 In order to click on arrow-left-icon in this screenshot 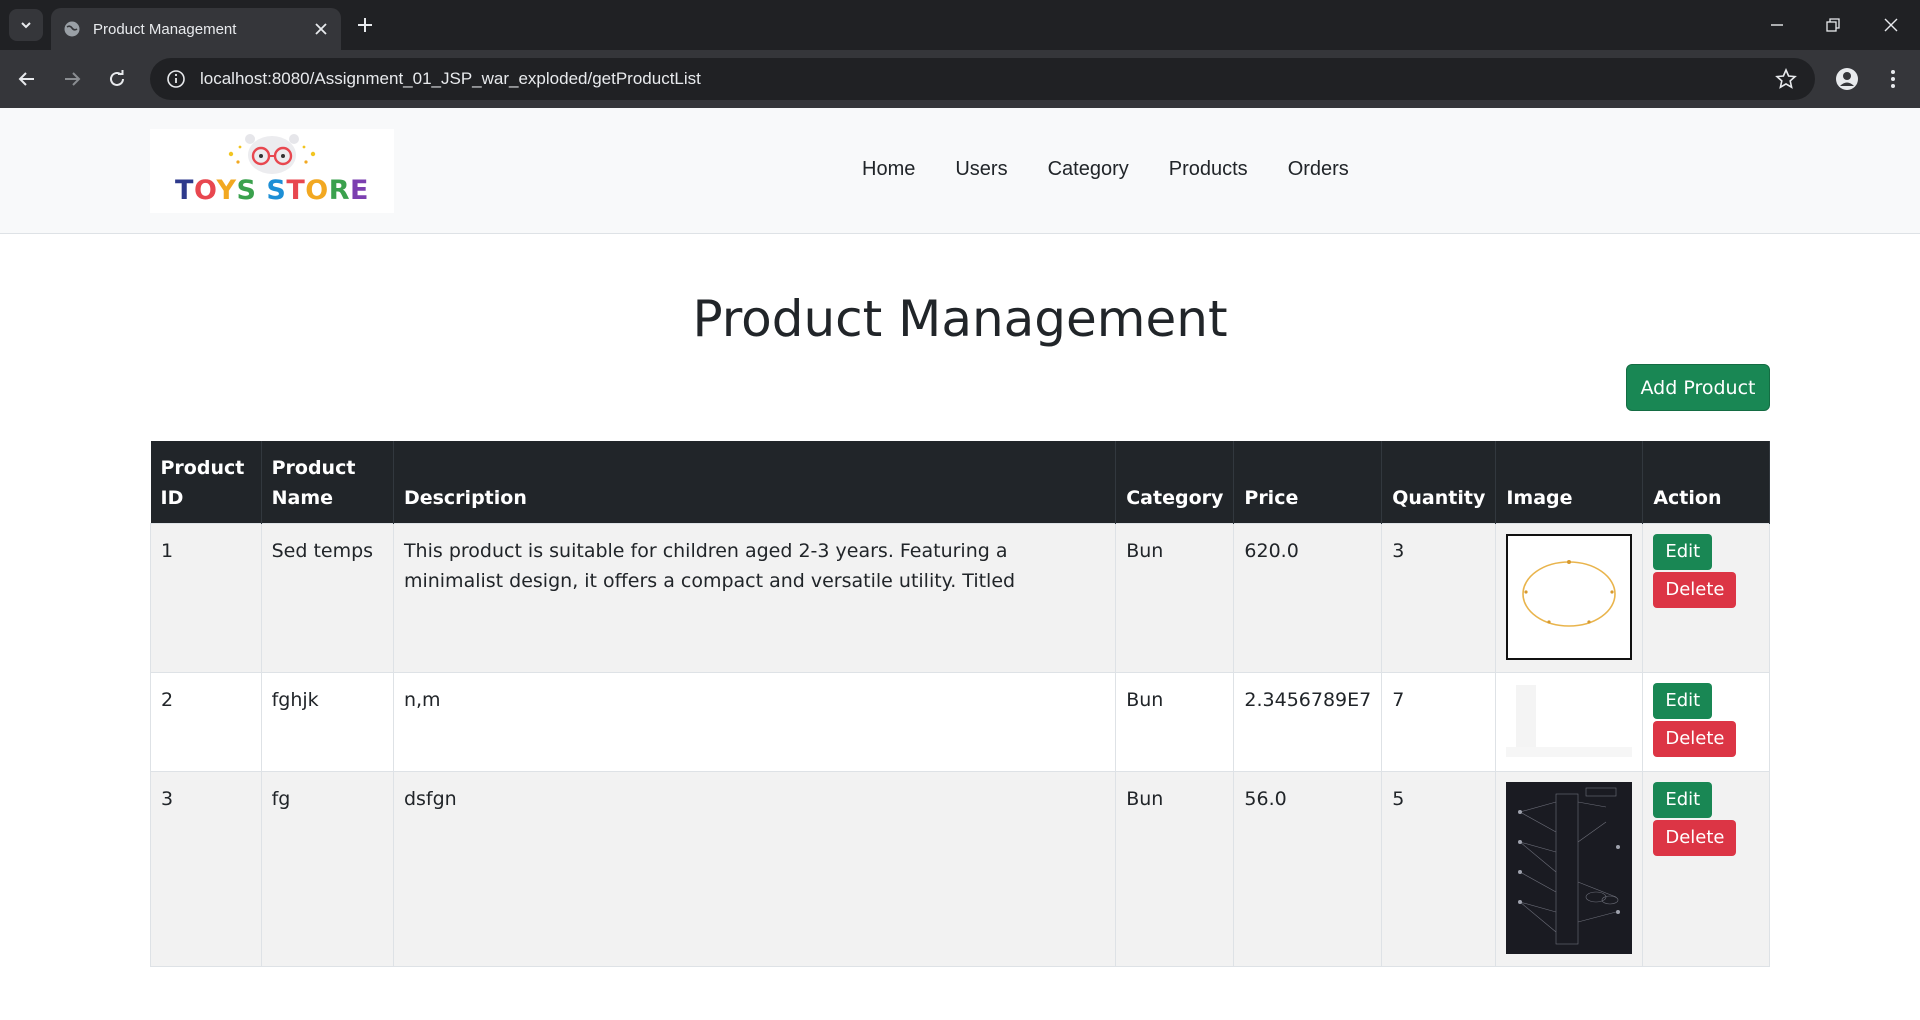, I will do `click(26, 79)`.